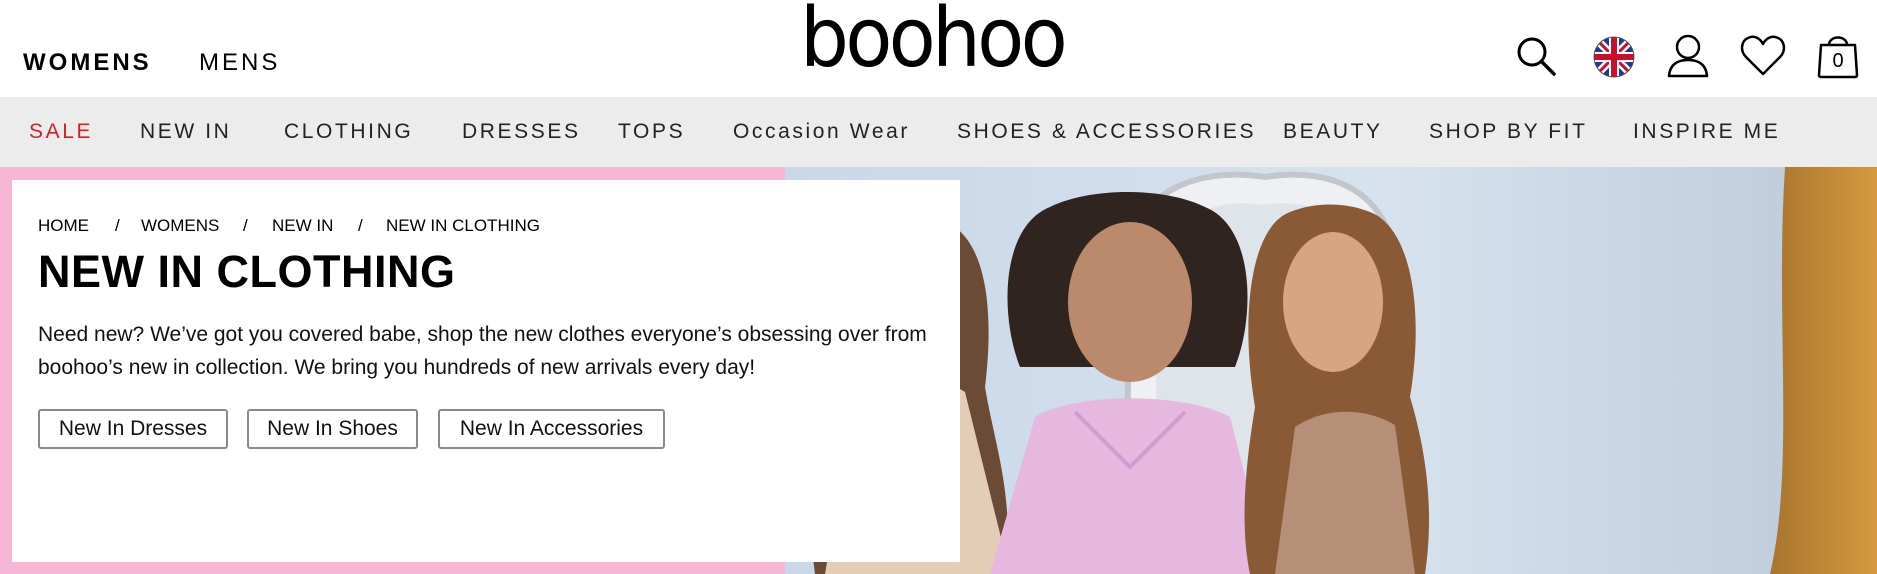 The width and height of the screenshot is (1877, 574). I want to click on nav-mens: MENS, so click(239, 63).